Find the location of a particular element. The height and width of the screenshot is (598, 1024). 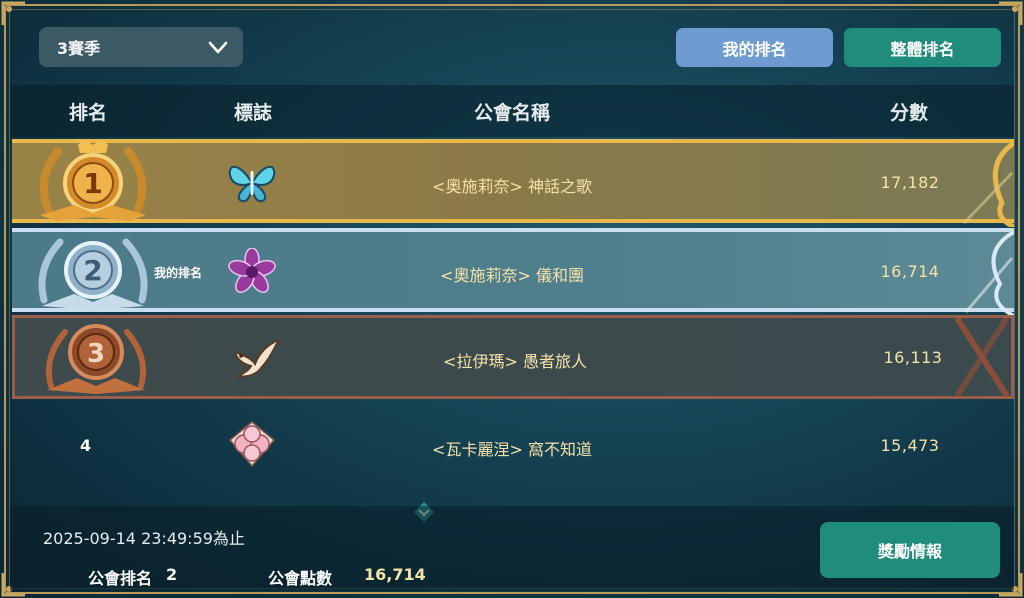

guild-name: <奧施莉奈> 神話之歌 is located at coordinates (512, 186).